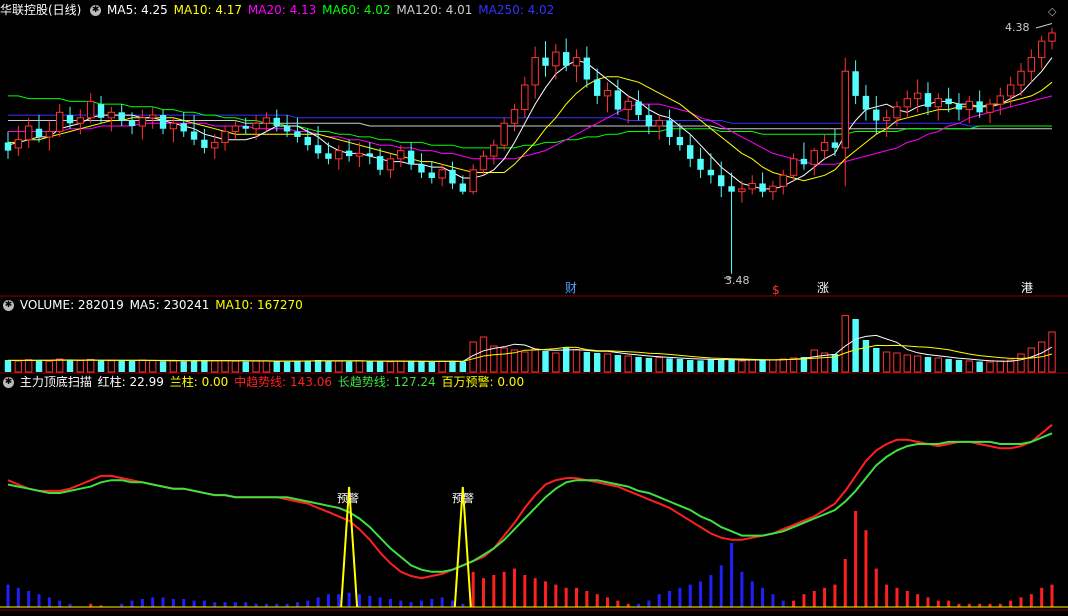  What do you see at coordinates (571, 288) in the screenshot?
I see `event-marker-cai: 财` at bounding box center [571, 288].